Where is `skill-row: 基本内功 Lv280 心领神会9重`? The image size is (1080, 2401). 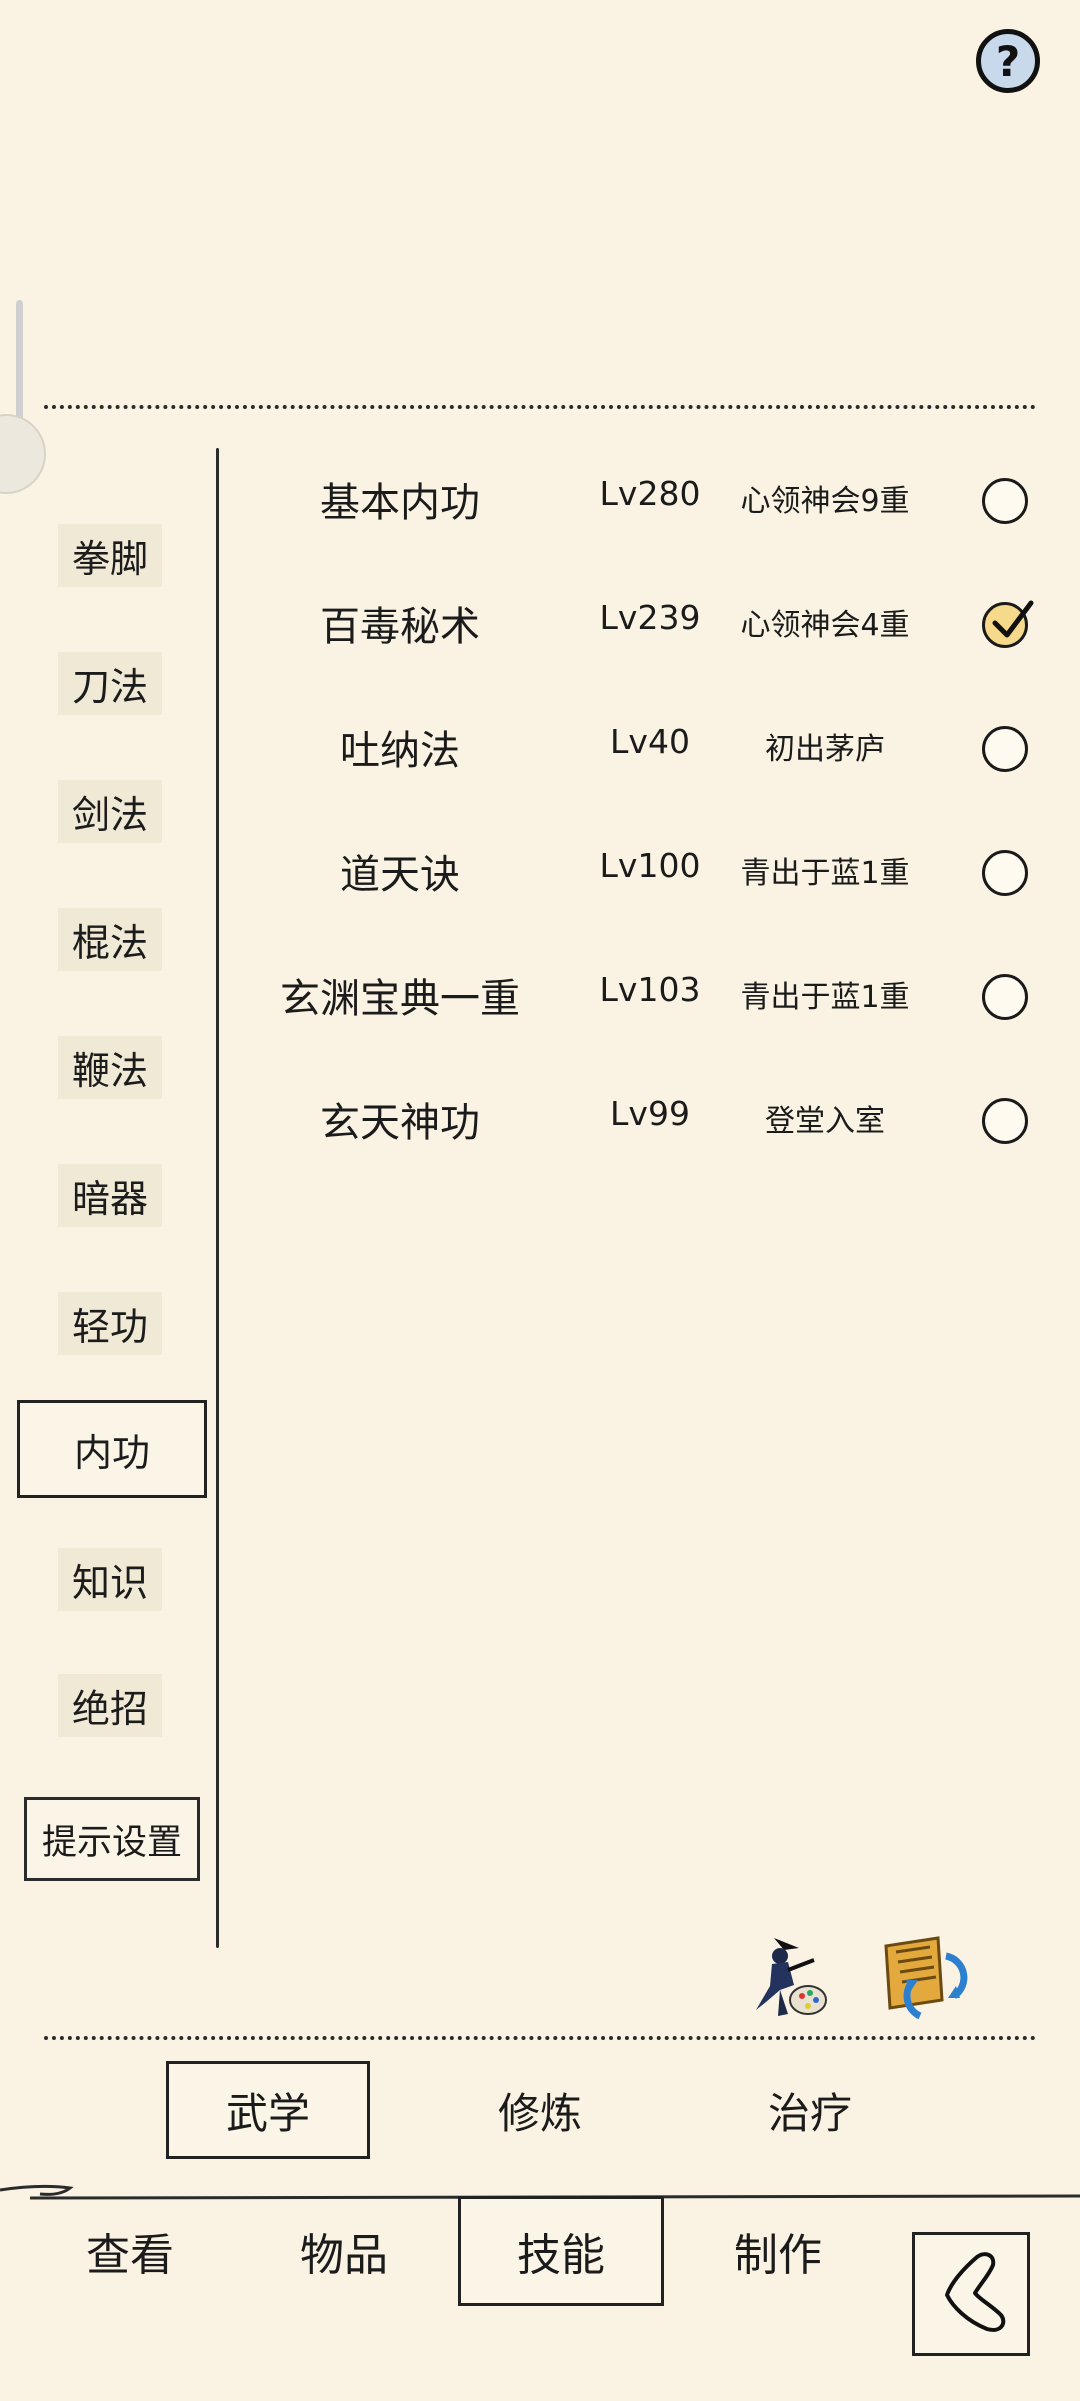 skill-row: 基本内功 Lv280 心领神会9重 is located at coordinates (640, 492).